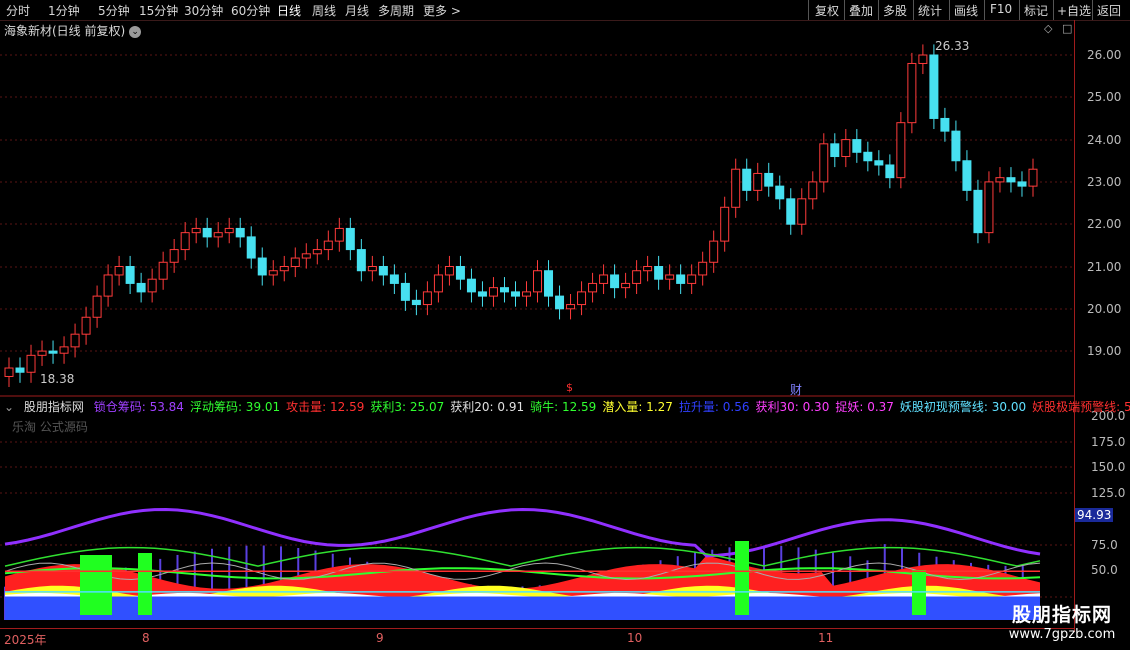  Describe the element at coordinates (146, 638) in the screenshot. I see `date-label: 8` at that location.